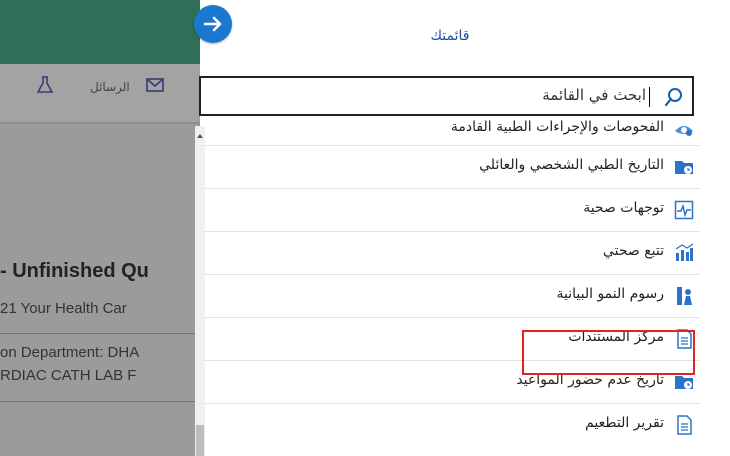 This screenshot has height=456, width=730. I want to click on scroll-thumb, so click(200, 440).